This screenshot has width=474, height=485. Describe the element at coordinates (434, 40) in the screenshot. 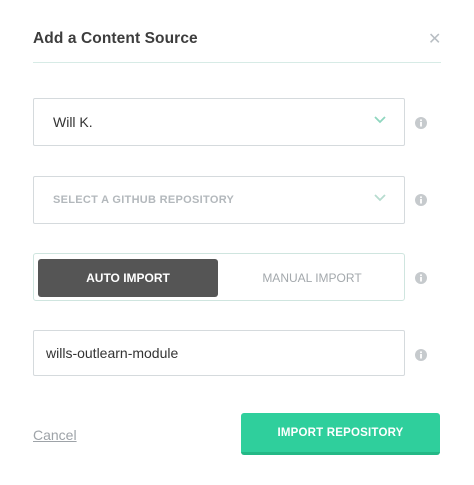

I see `close-icon: ✕` at that location.